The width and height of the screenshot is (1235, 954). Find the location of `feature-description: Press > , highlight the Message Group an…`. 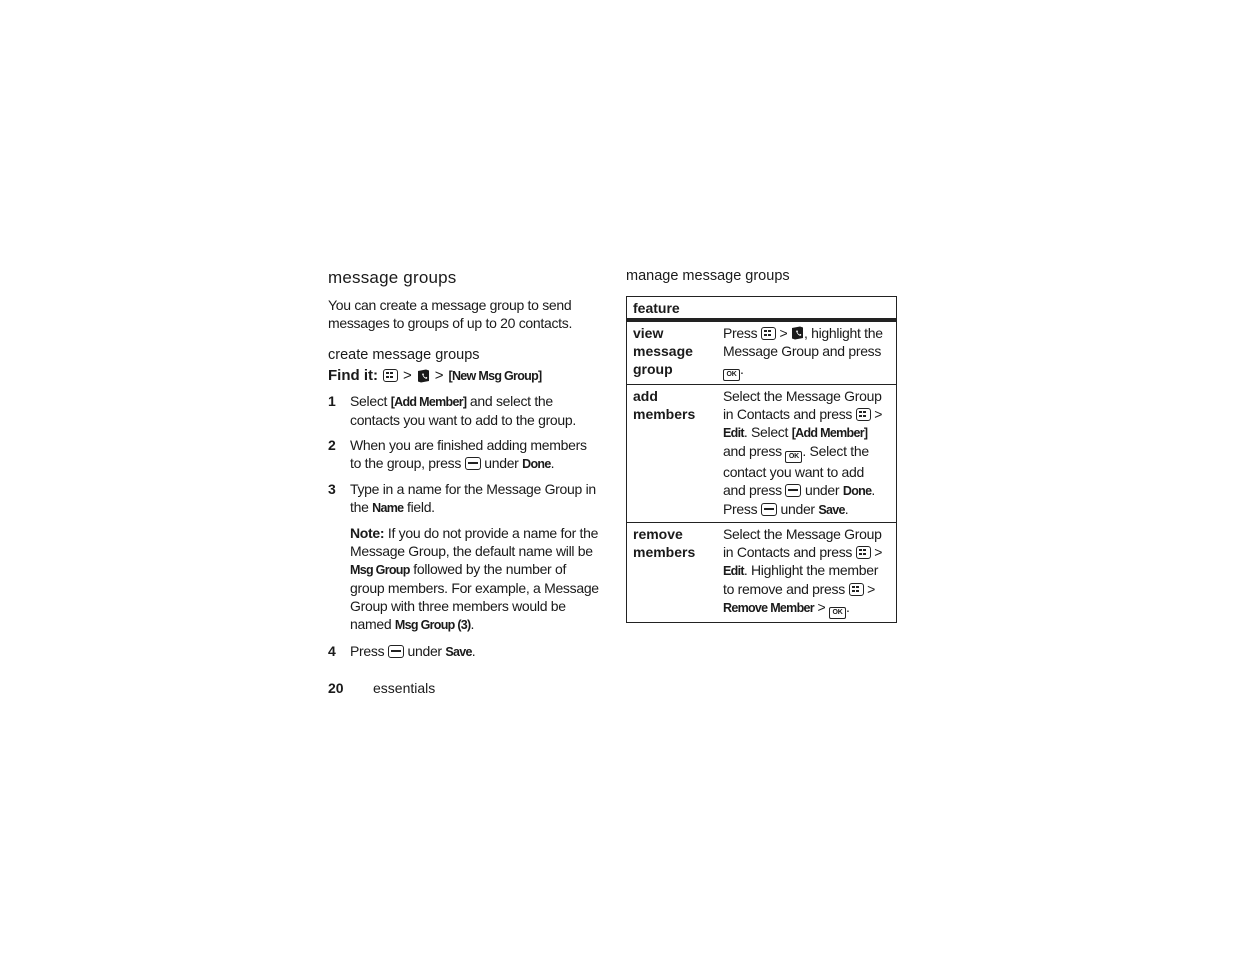

feature-description: Press > , highlight the Message Group an… is located at coordinates (807, 352).